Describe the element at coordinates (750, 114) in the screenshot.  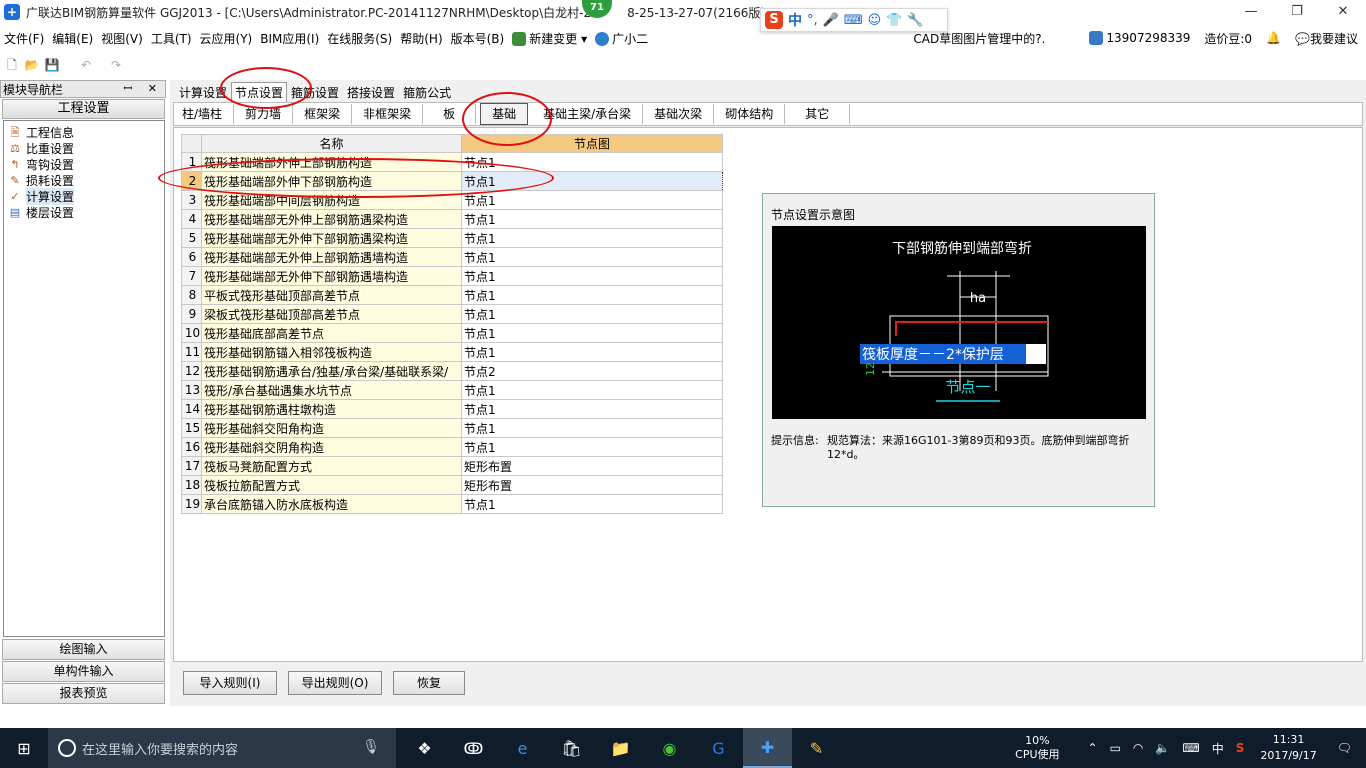
I see `subtab-masonry: 砌体结构` at that location.